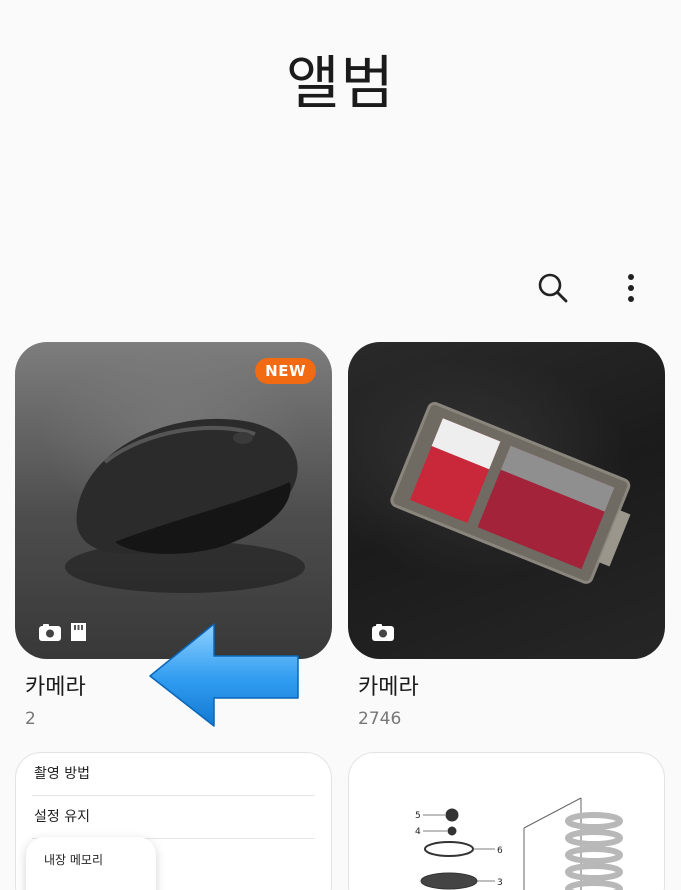  I want to click on toolbar, so click(592, 288).